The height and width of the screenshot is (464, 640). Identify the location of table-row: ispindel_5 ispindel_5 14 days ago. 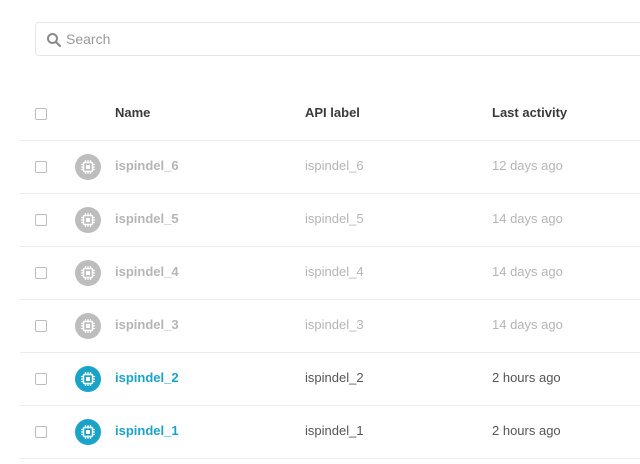
(330, 220).